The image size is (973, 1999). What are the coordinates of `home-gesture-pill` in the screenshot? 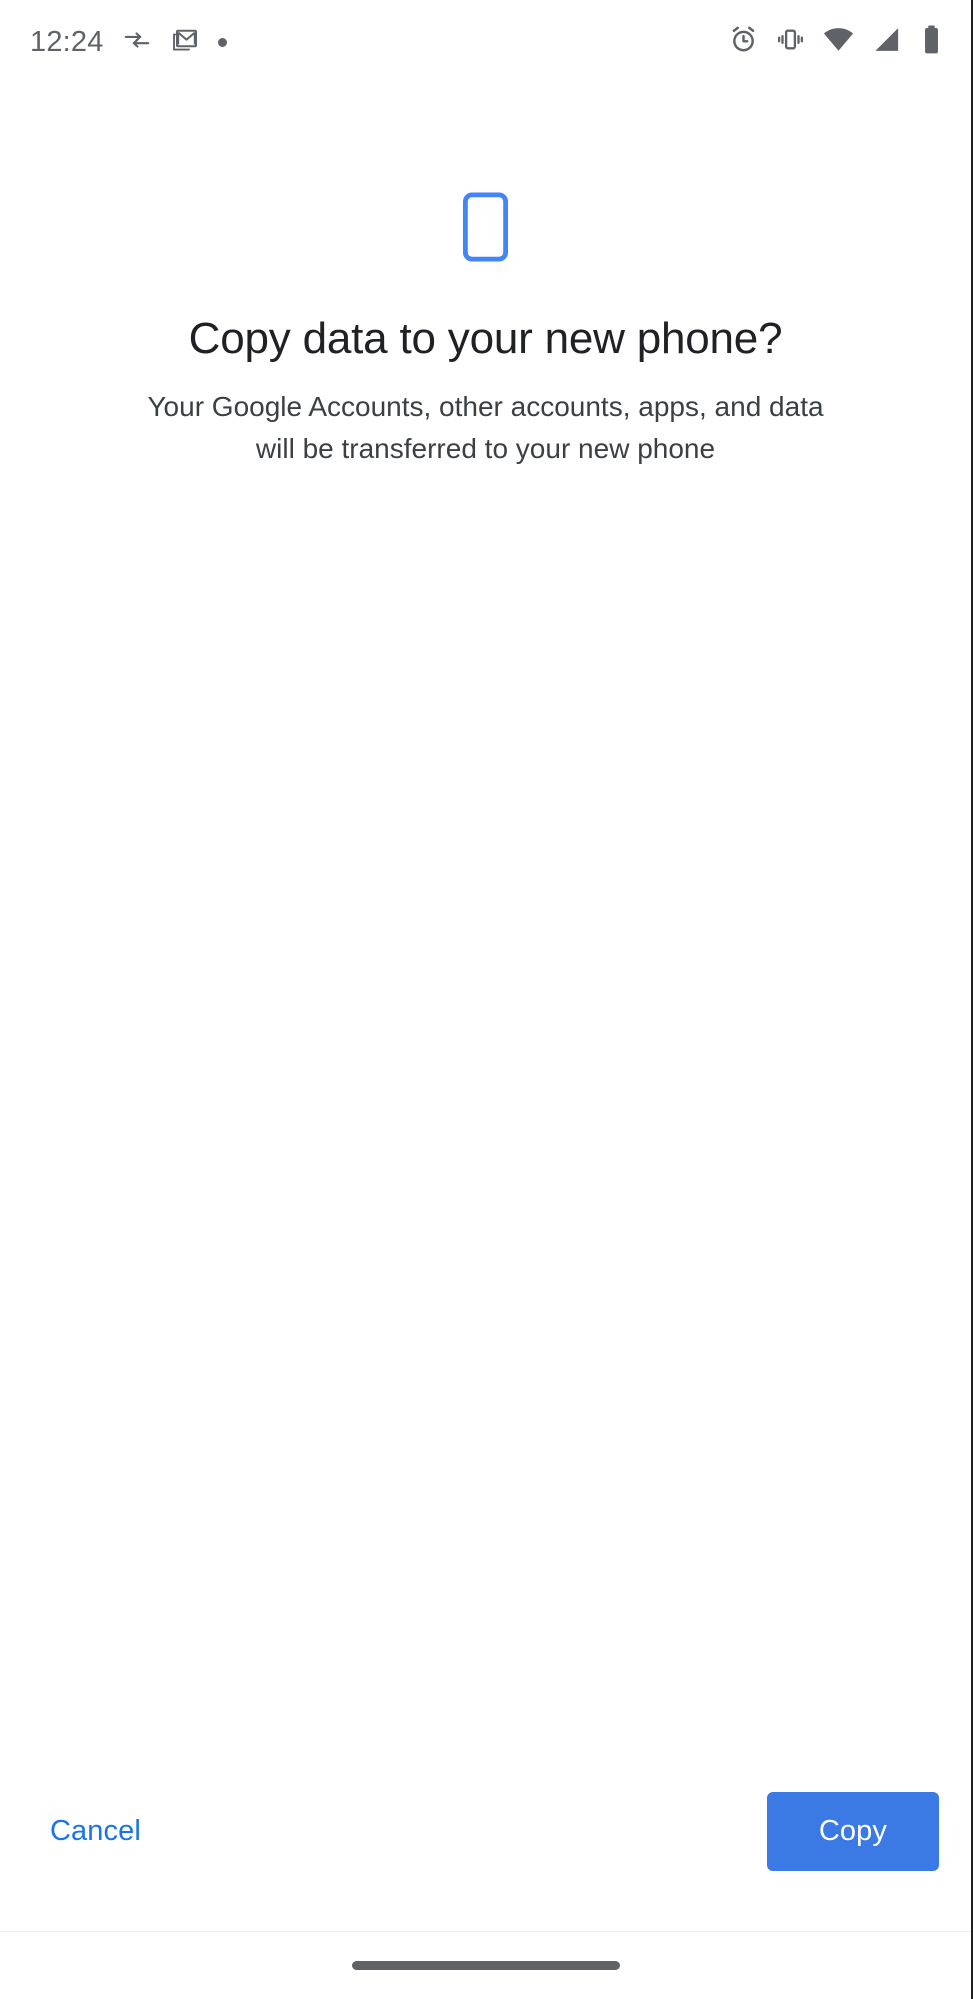 It's located at (485, 1965).